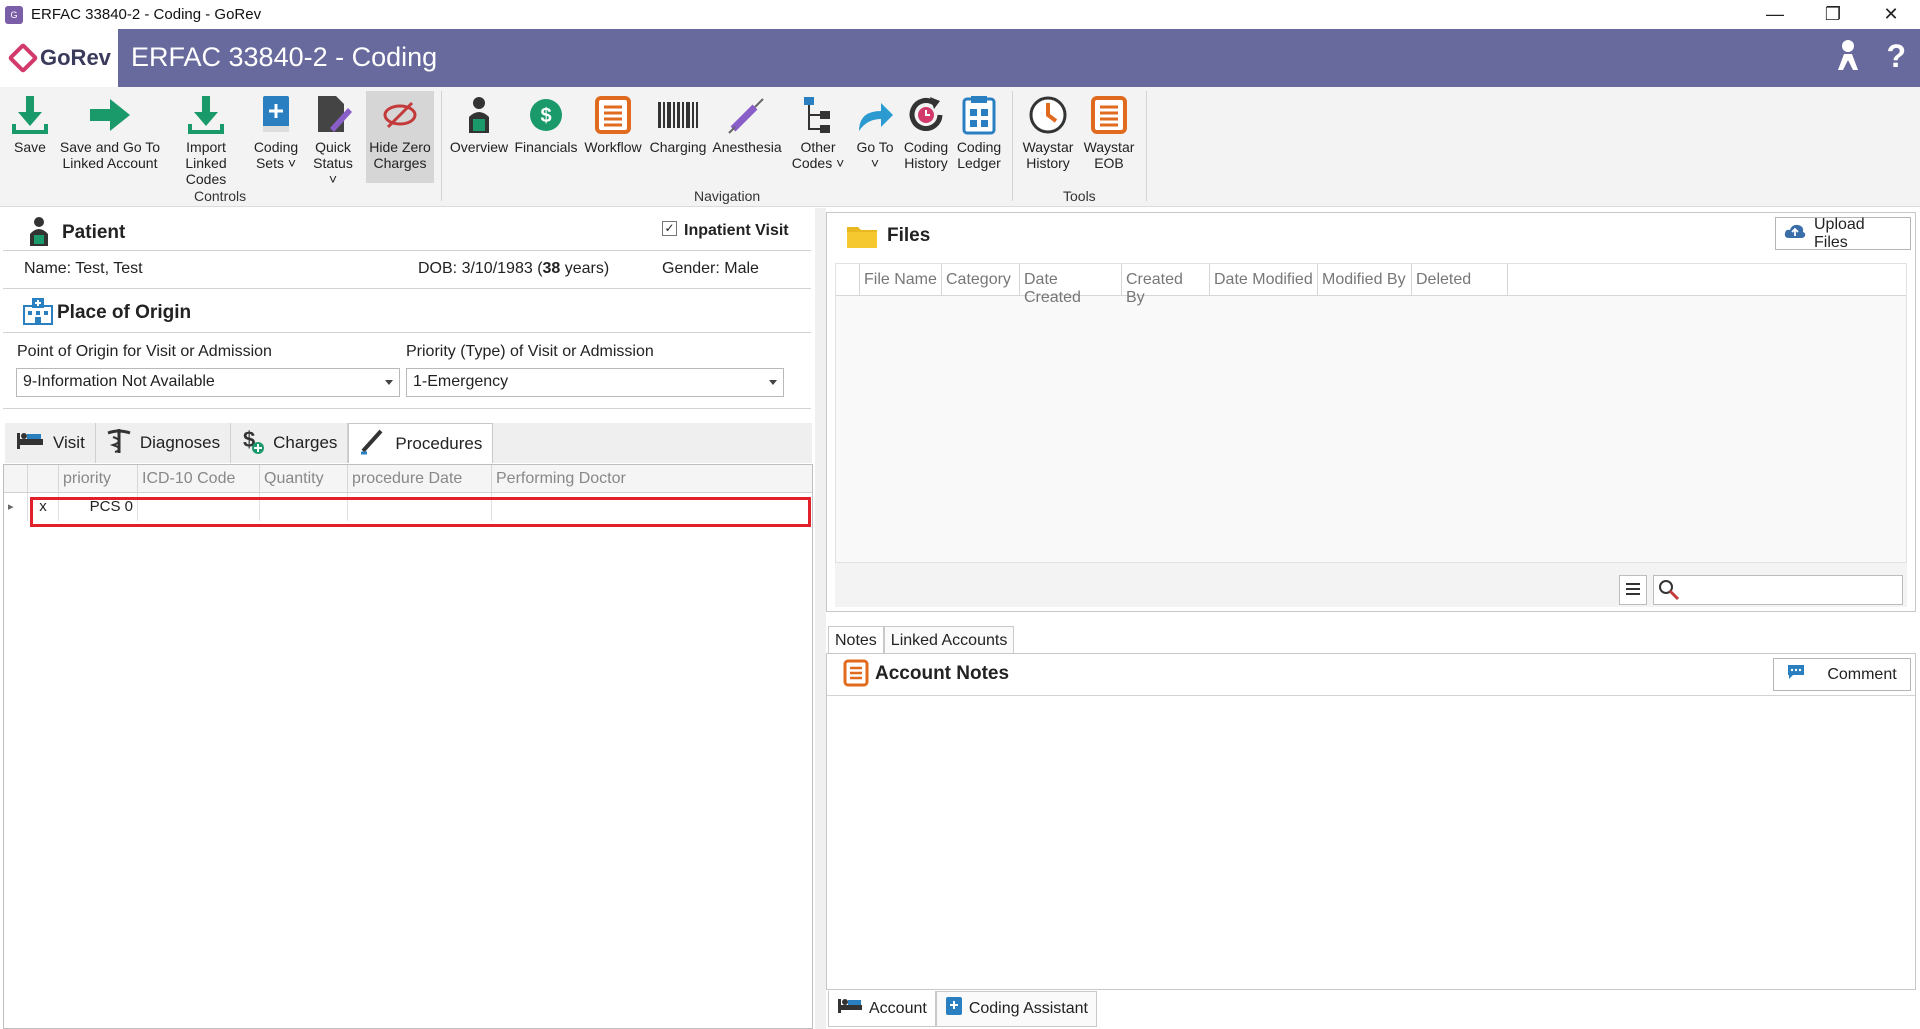 The image size is (1920, 1029). Describe the element at coordinates (1891, 14) in the screenshot. I see `close-icon: ✕` at that location.